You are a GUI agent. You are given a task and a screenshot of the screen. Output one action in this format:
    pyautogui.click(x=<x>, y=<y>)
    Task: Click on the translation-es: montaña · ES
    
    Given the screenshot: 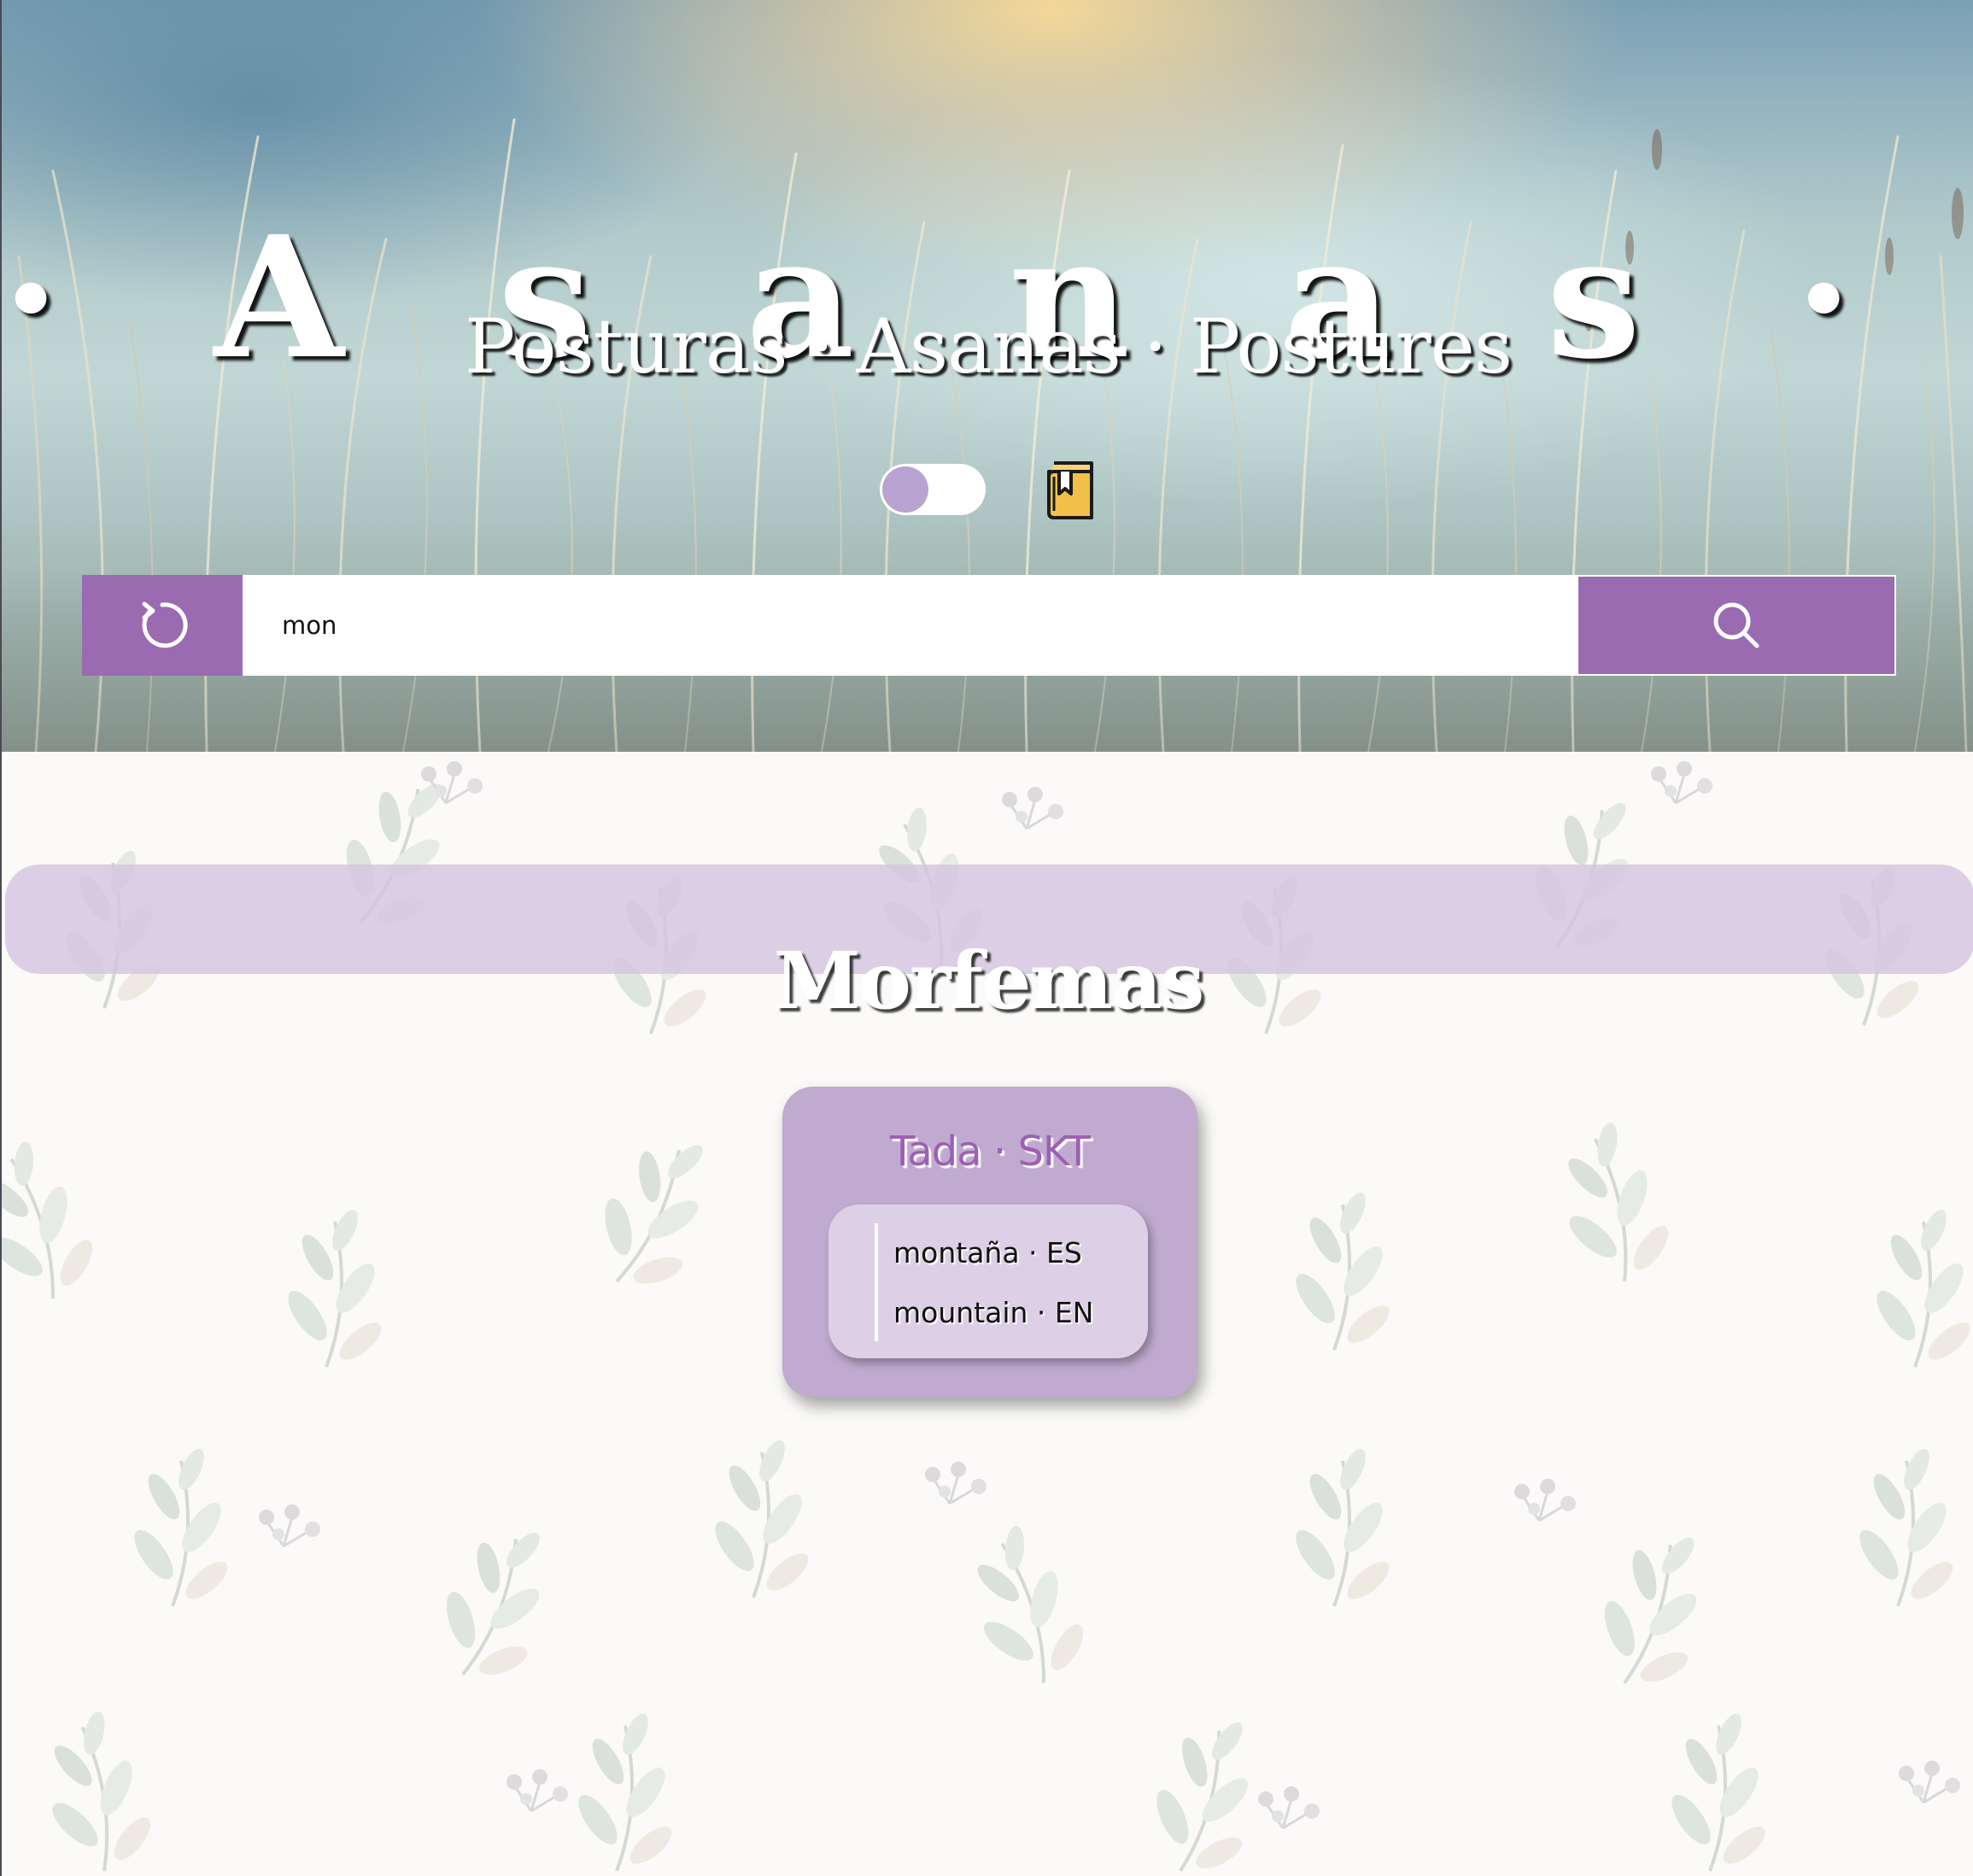 What is the action you would take?
    pyautogui.click(x=988, y=1252)
    